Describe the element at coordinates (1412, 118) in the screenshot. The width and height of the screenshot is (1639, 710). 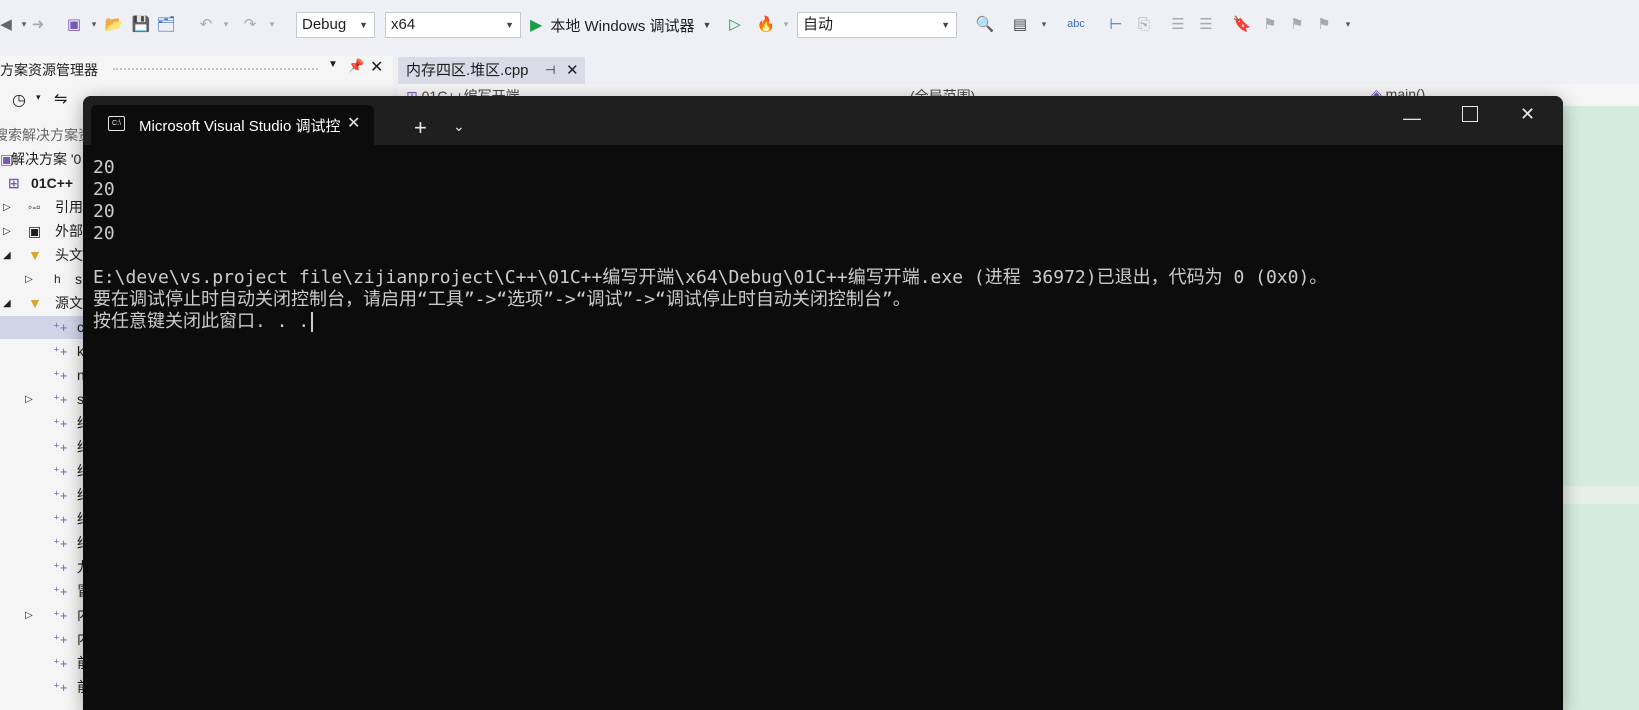
I see `minimize-button: —` at that location.